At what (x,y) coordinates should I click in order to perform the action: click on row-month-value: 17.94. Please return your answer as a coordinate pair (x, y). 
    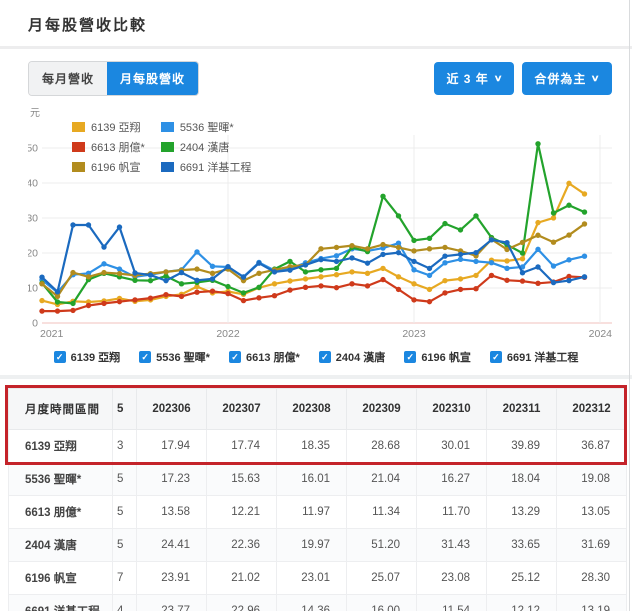
    Looking at the image, I should click on (171, 446).